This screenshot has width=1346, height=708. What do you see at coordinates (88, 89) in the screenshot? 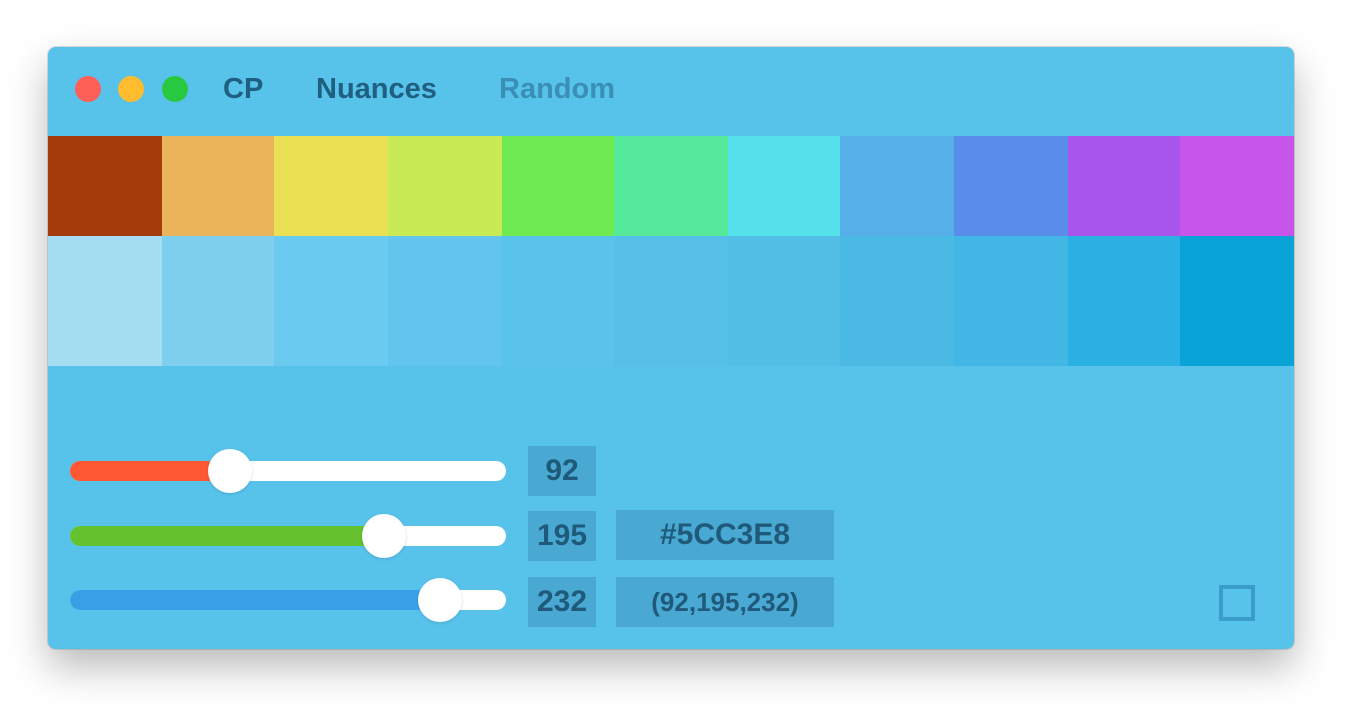
I see `close-window-button` at bounding box center [88, 89].